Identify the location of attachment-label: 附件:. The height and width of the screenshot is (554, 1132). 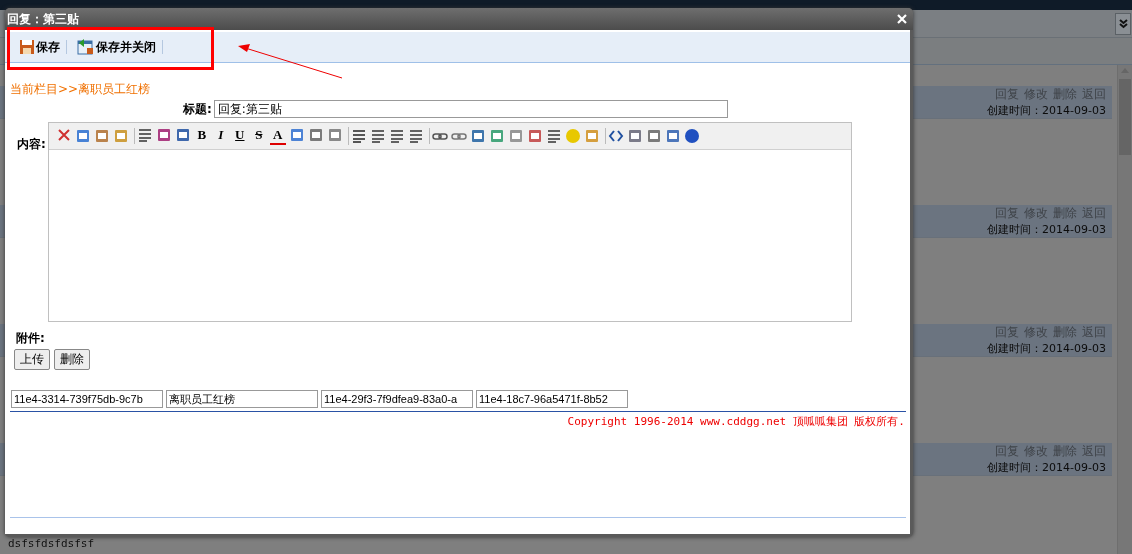
(31, 338).